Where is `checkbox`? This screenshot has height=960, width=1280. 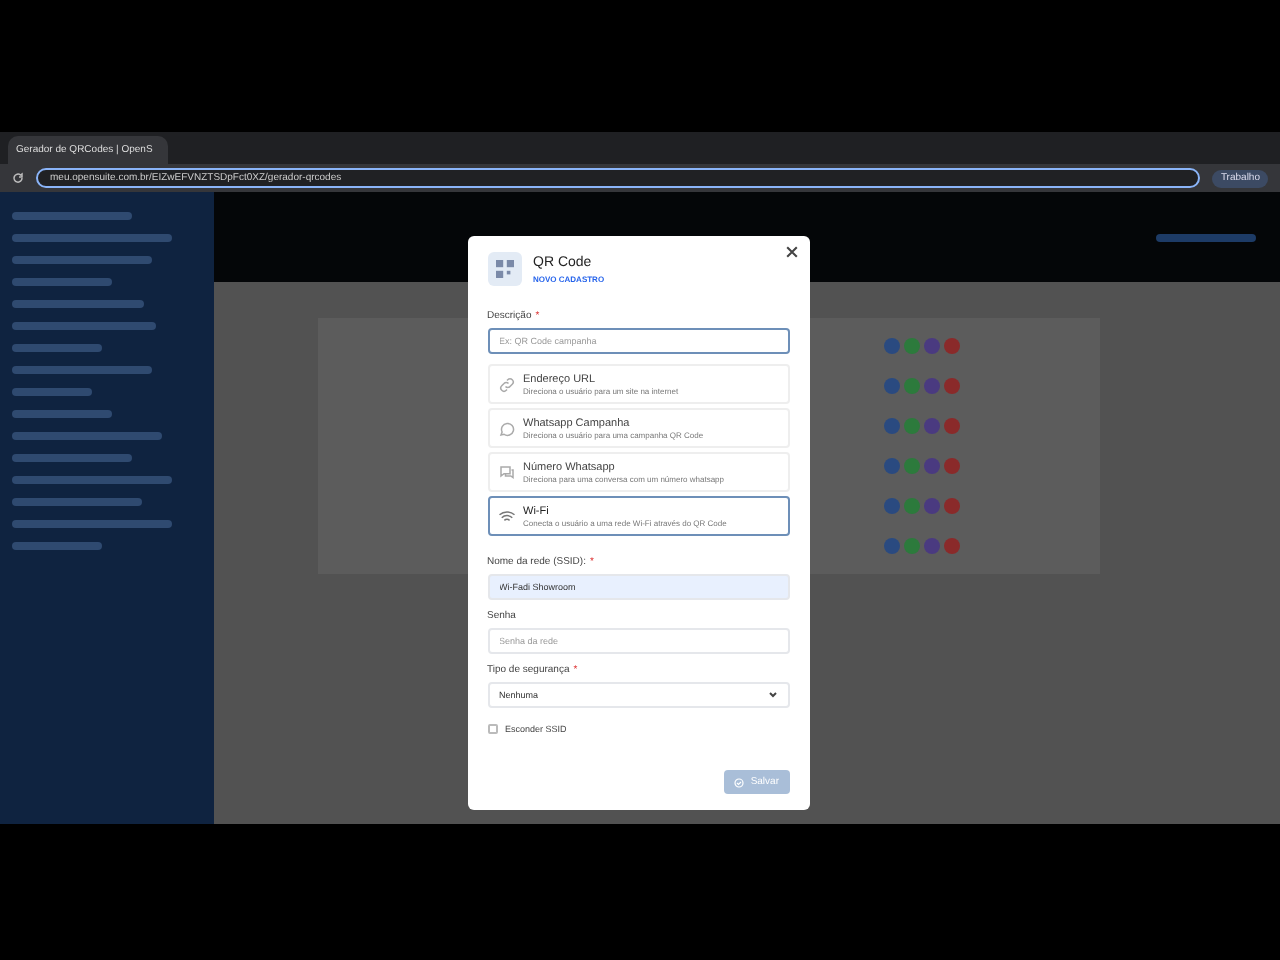 checkbox is located at coordinates (492, 729).